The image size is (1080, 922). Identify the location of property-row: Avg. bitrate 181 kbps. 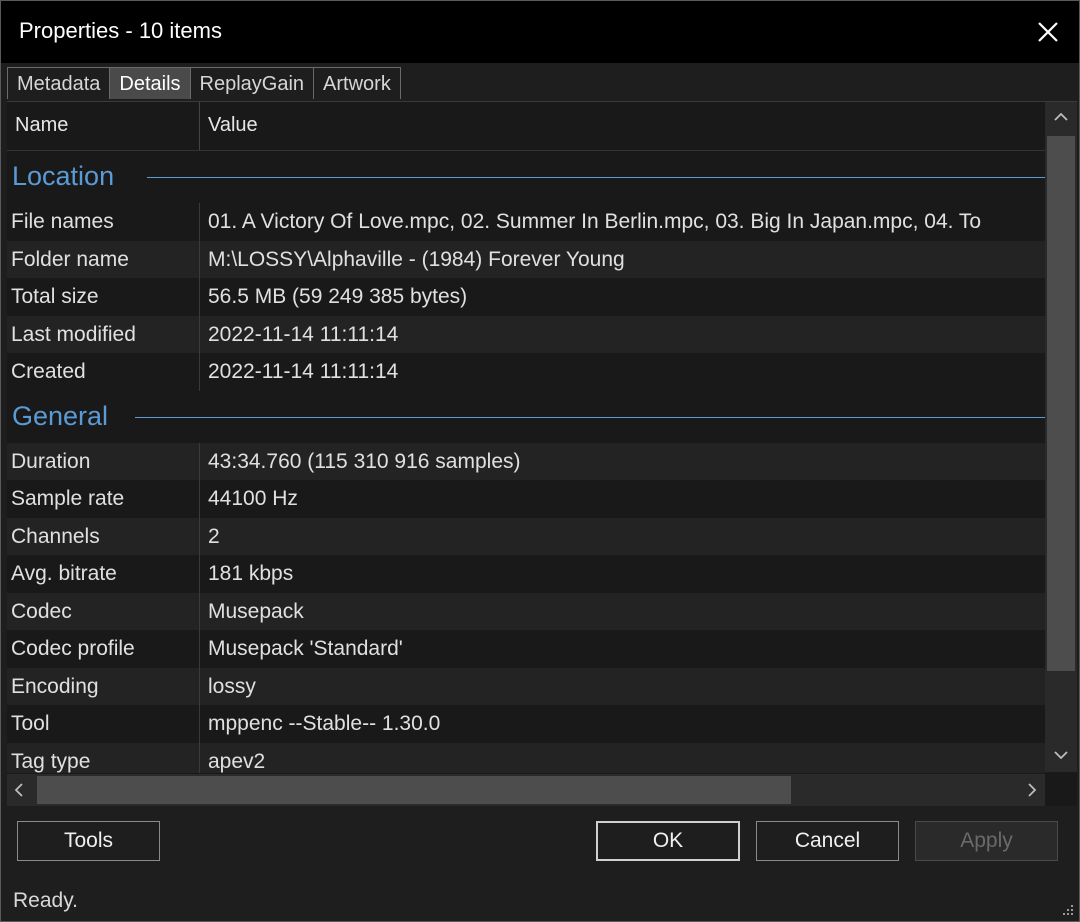
(526, 574).